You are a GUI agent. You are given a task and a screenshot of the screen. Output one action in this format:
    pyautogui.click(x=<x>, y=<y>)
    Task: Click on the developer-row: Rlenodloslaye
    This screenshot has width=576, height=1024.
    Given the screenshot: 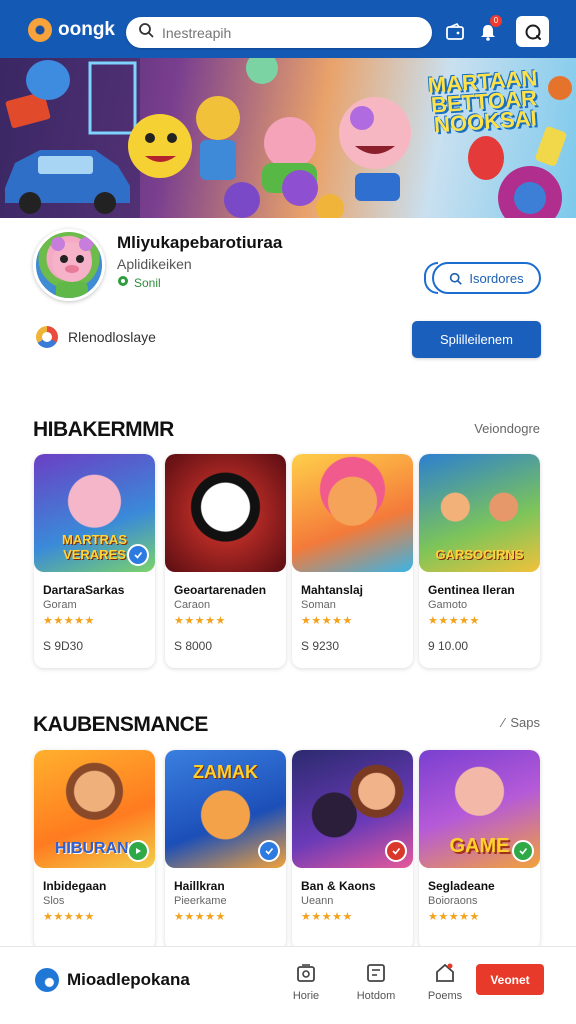 What is the action you would take?
    pyautogui.click(x=96, y=337)
    